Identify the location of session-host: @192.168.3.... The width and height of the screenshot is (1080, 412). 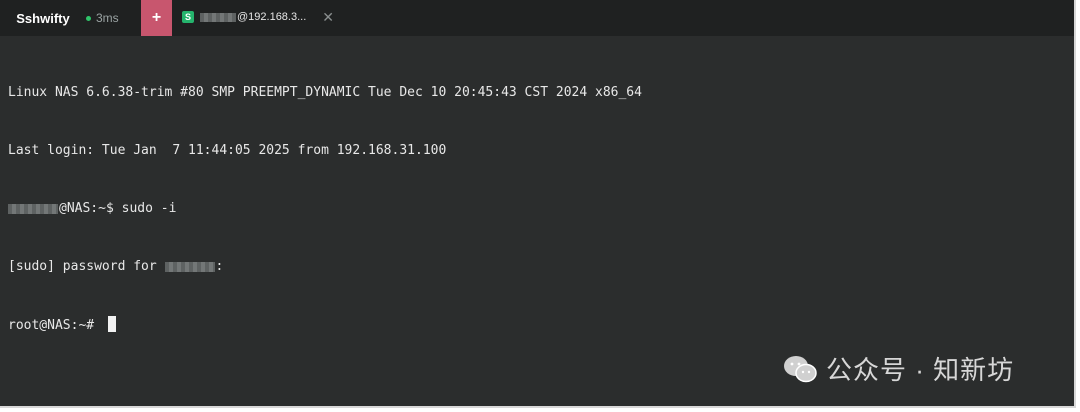
(272, 17).